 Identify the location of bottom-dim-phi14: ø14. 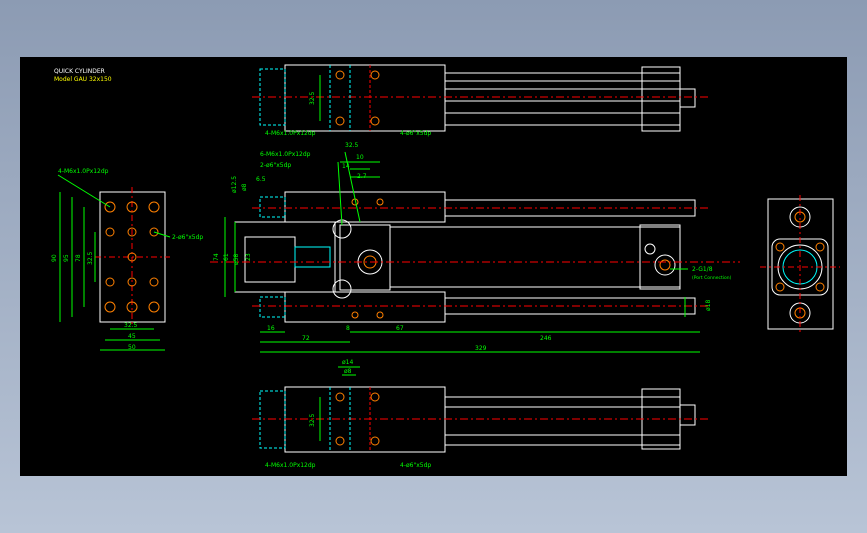
(347, 362).